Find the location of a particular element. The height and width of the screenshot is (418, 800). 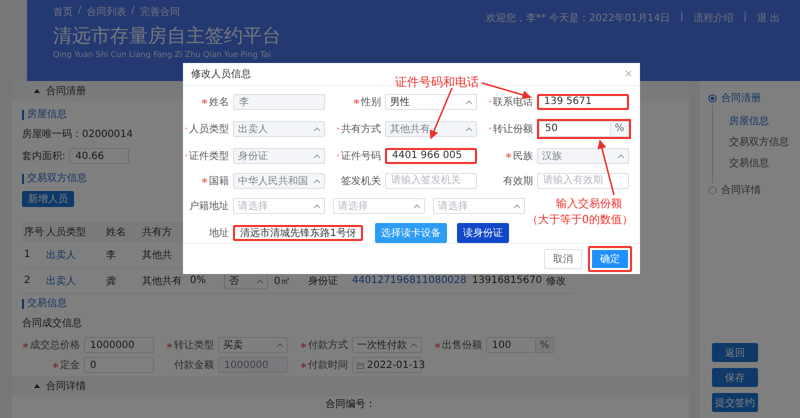

nav-step: 合同清册 is located at coordinates (741, 98).